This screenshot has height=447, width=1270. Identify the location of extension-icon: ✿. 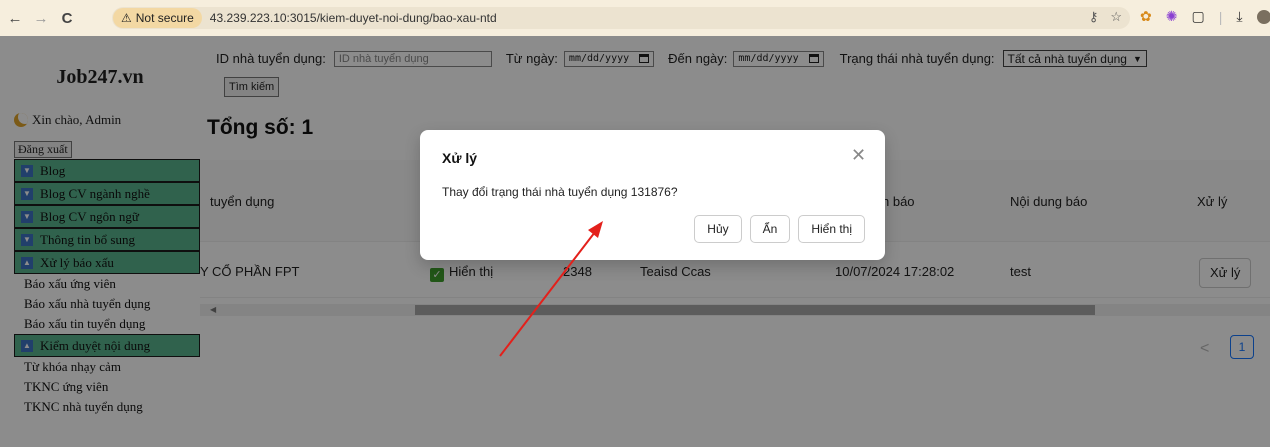
(1146, 16).